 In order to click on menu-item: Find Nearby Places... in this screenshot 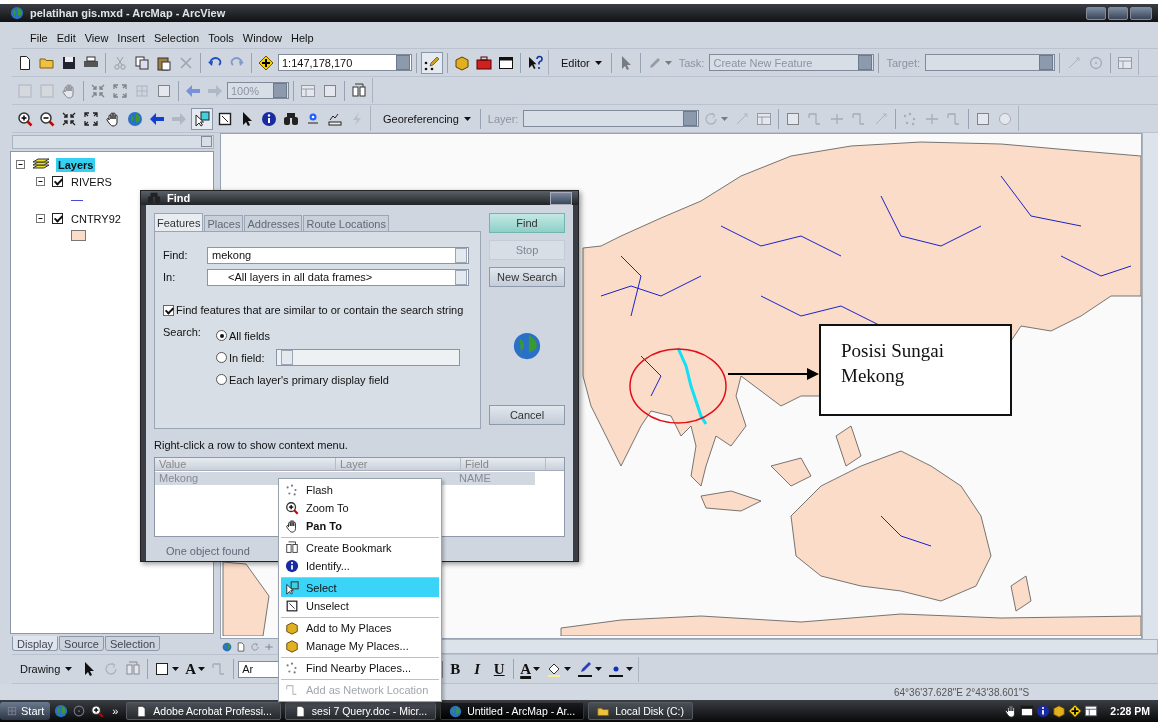, I will do `click(360, 667)`.